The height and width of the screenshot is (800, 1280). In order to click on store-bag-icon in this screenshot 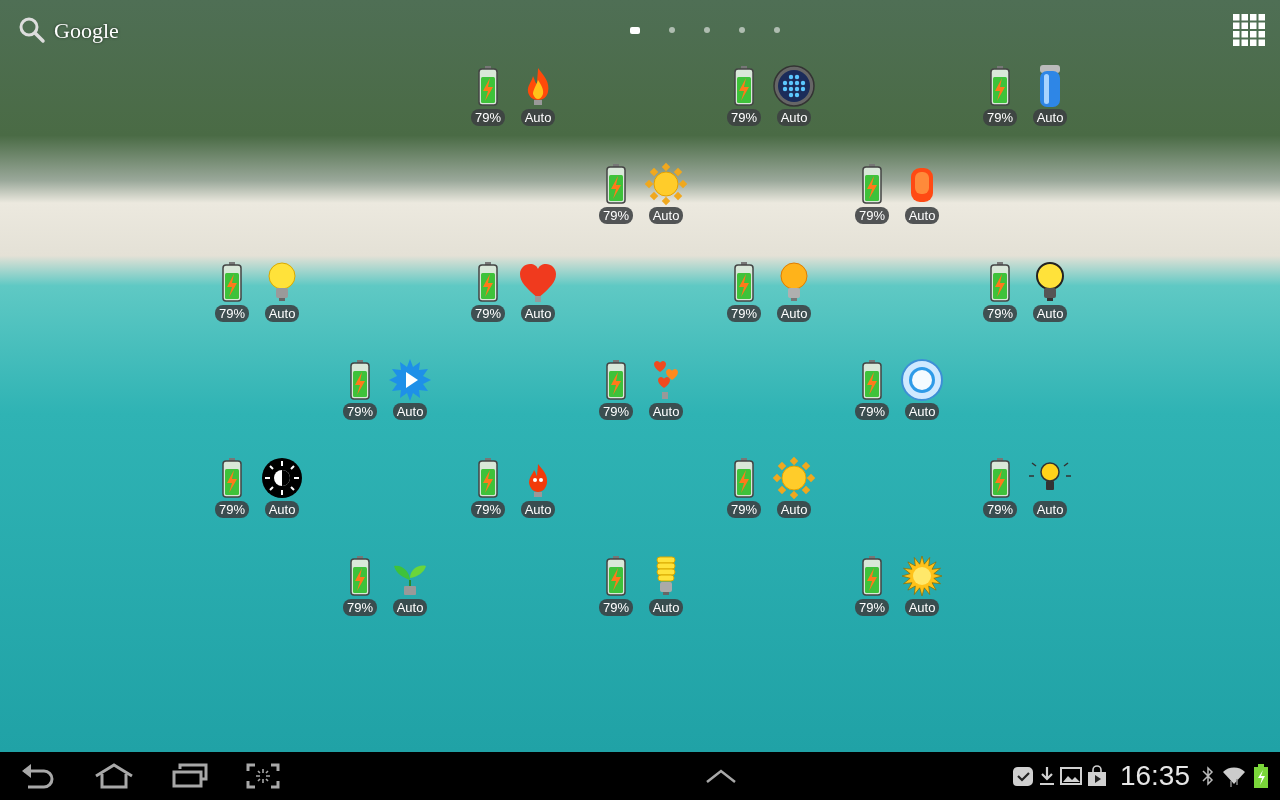, I will do `click(1096, 776)`.